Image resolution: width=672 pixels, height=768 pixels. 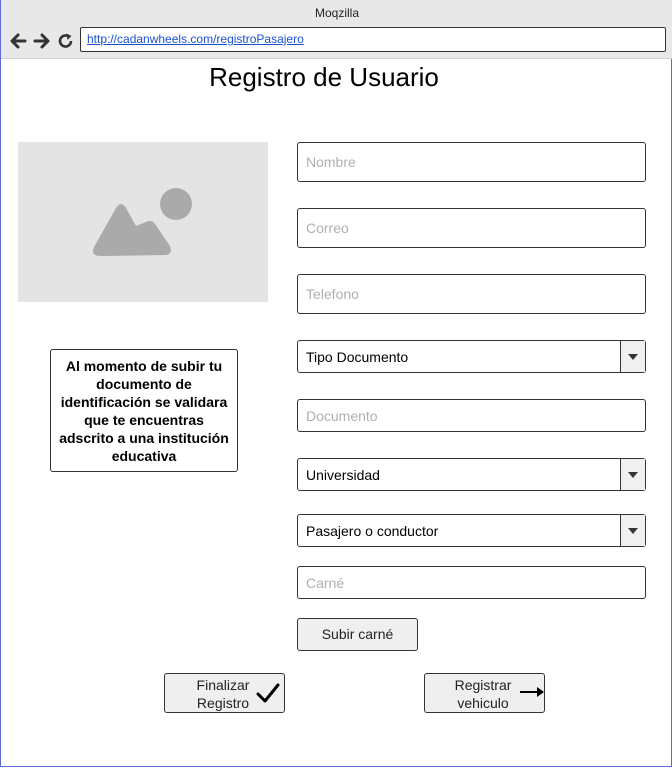 What do you see at coordinates (223, 703) in the screenshot?
I see `finalizar-label-line2: Registro` at bounding box center [223, 703].